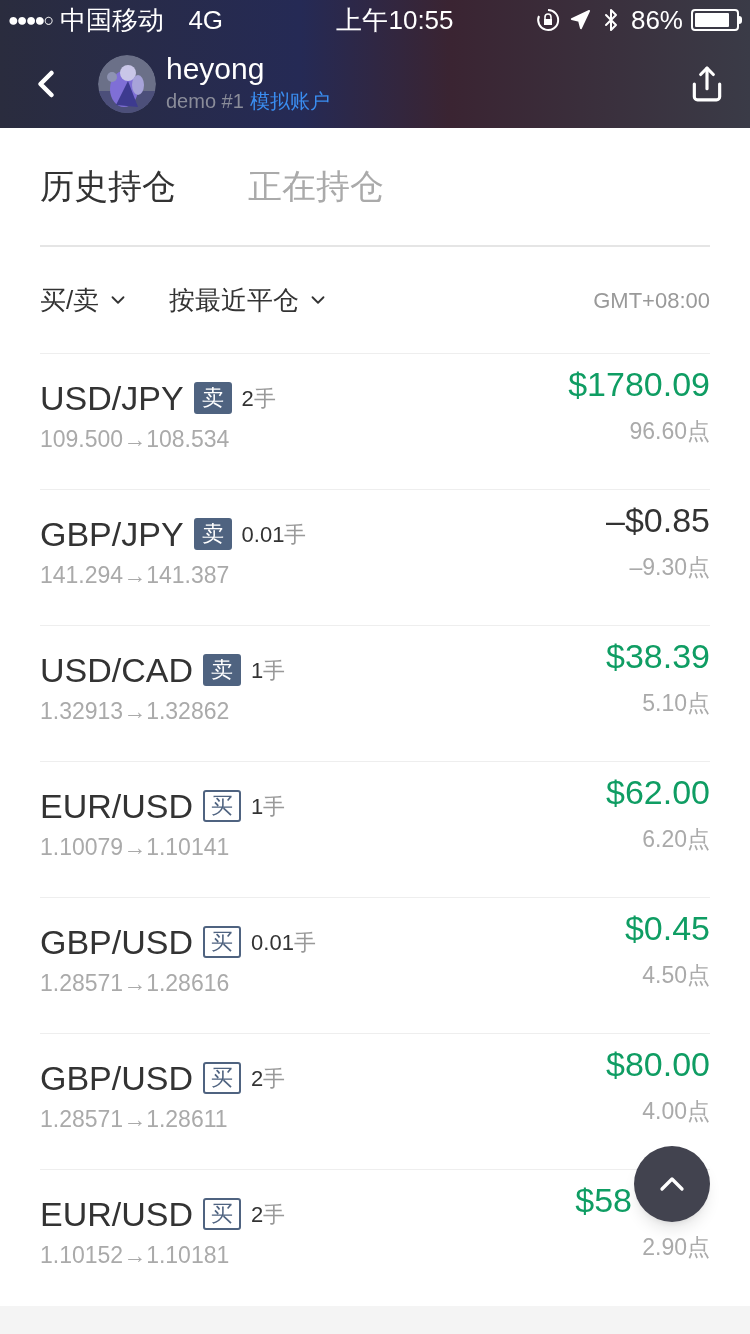 This screenshot has width=750, height=1334. Describe the element at coordinates (395, 20) in the screenshot. I see `clock: 上午10:55` at that location.